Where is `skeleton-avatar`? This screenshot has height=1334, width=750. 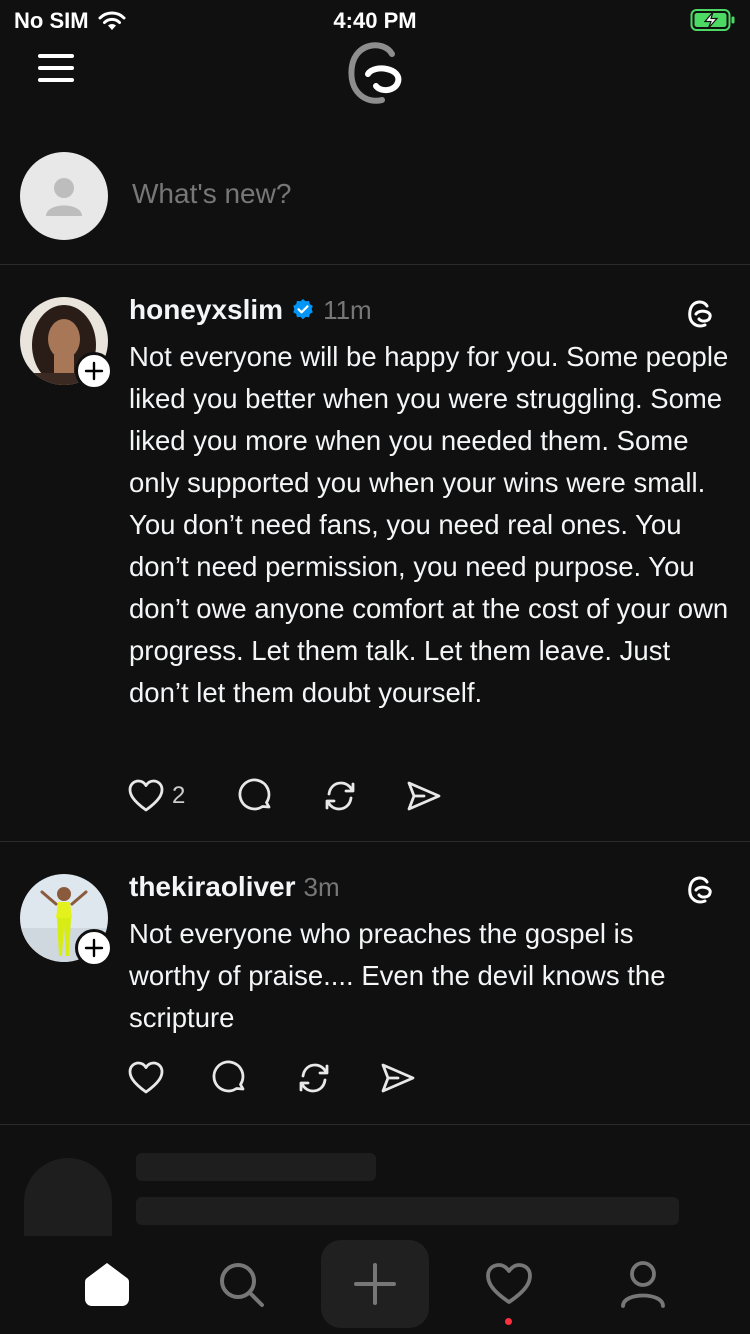
skeleton-avatar is located at coordinates (68, 1197).